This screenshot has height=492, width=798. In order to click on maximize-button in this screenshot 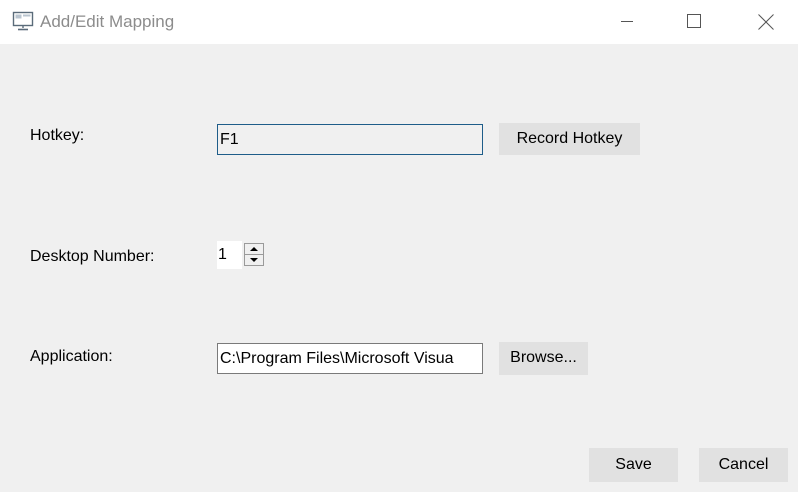, I will do `click(695, 22)`.